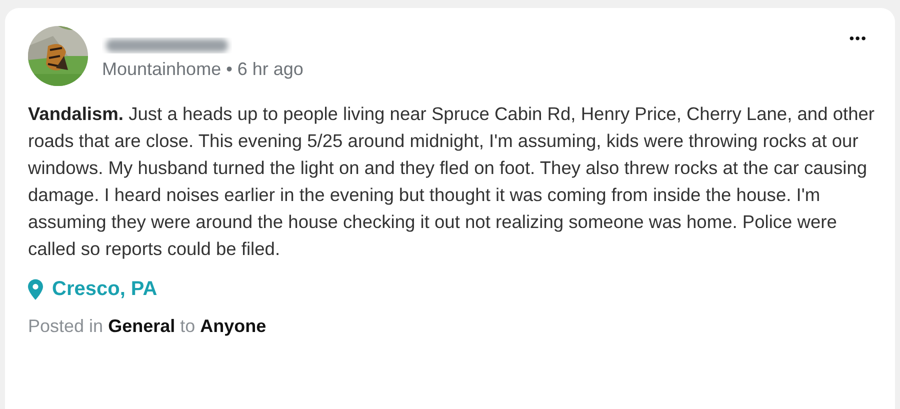 The image size is (900, 409). Describe the element at coordinates (270, 69) in the screenshot. I see `post-time: 6 hr ago` at that location.